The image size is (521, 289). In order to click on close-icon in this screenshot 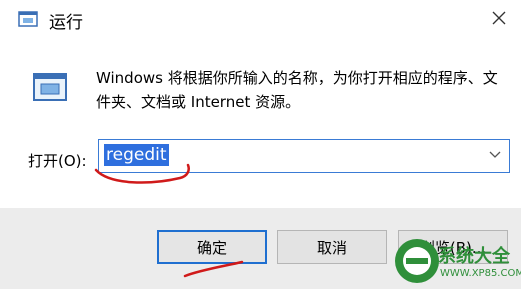, I will do `click(499, 18)`.